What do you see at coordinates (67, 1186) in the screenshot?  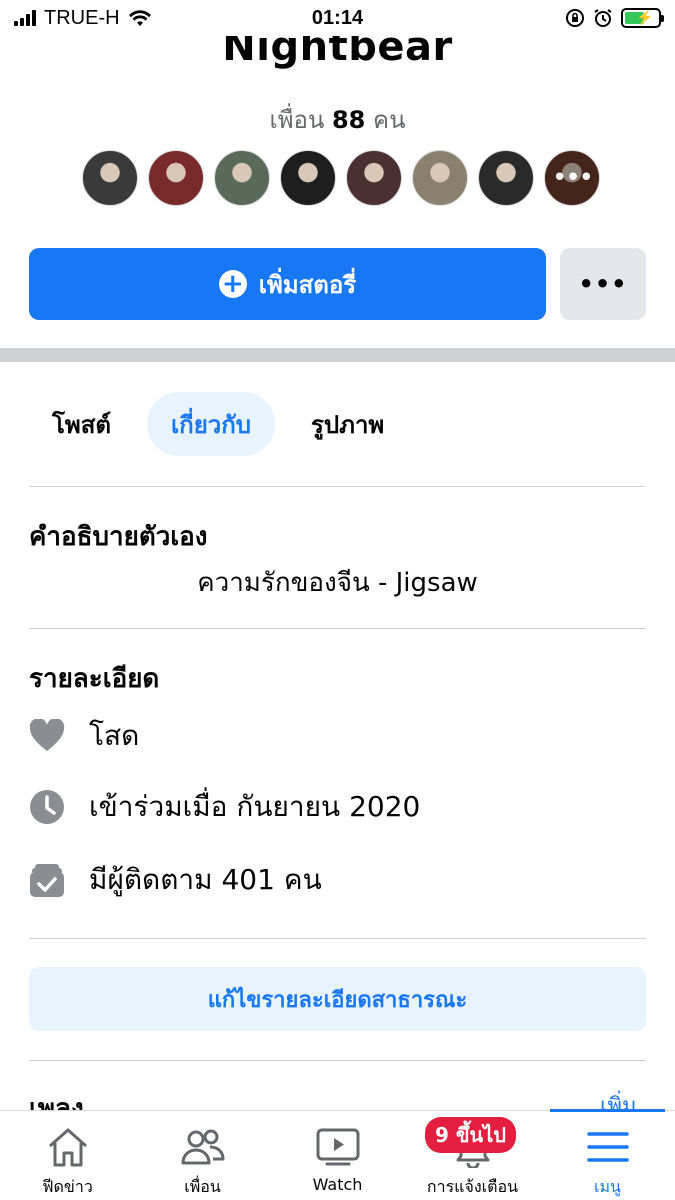 I see `nav-label: ฟีดข่าว` at bounding box center [67, 1186].